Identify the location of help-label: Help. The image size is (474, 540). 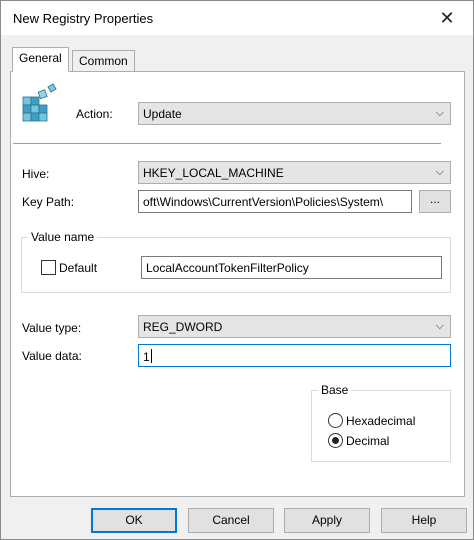
(424, 520).